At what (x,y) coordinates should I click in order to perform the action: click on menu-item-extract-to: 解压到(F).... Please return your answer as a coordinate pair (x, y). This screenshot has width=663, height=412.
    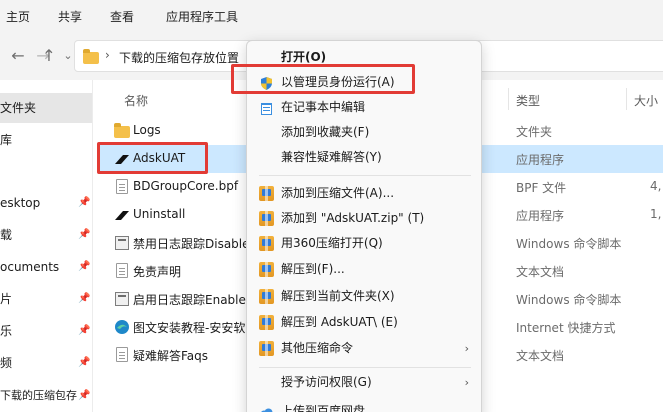
    Looking at the image, I should click on (365, 269).